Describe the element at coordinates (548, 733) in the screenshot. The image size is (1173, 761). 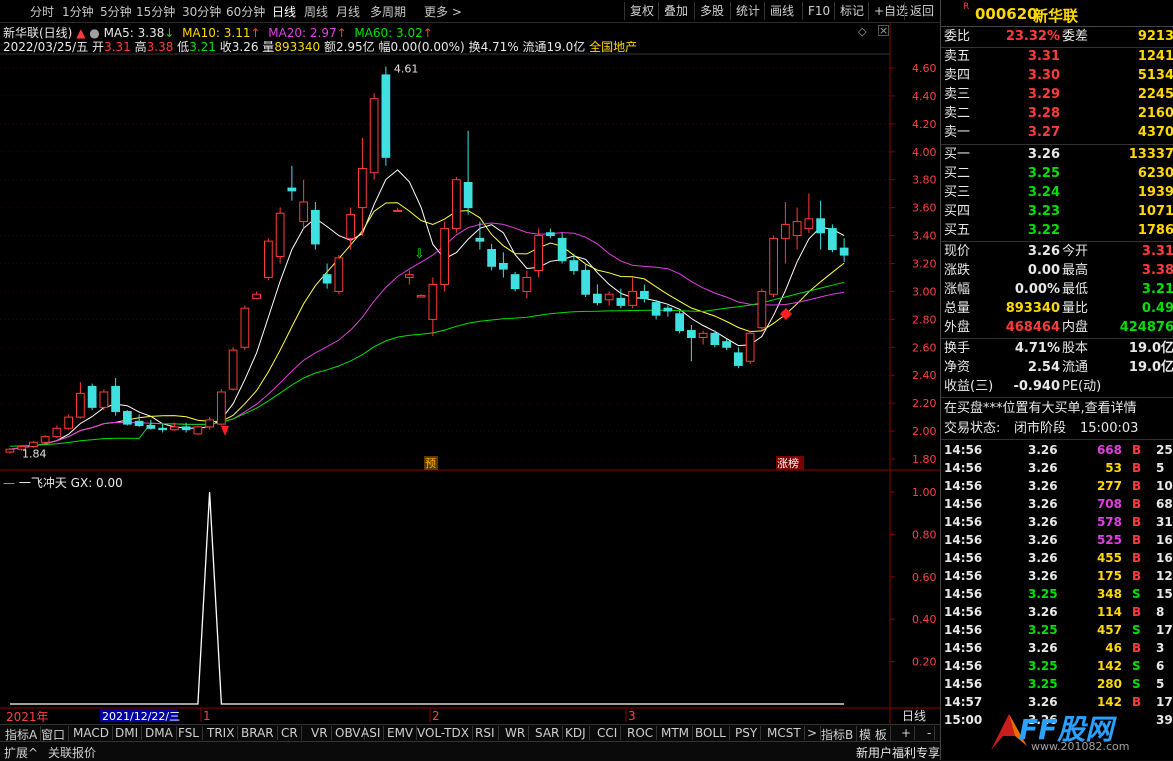
I see `indicator-tab-16: SAR` at that location.